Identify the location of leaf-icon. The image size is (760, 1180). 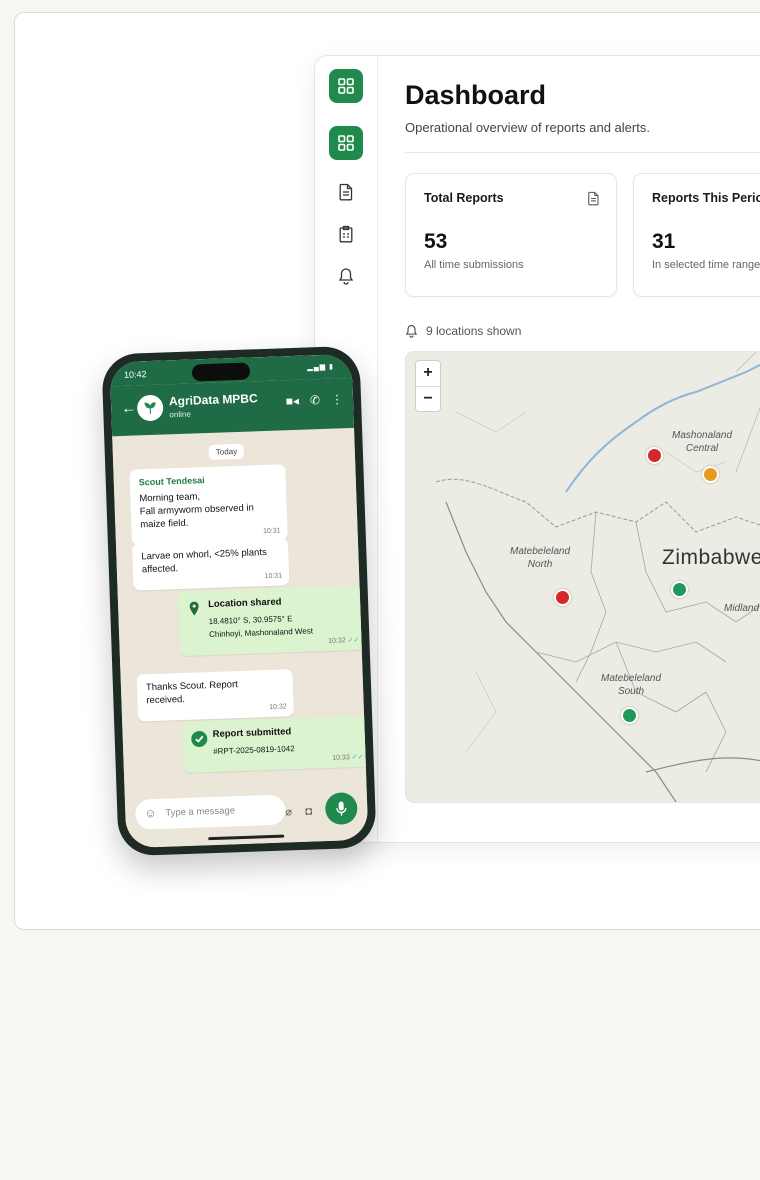
(150, 408).